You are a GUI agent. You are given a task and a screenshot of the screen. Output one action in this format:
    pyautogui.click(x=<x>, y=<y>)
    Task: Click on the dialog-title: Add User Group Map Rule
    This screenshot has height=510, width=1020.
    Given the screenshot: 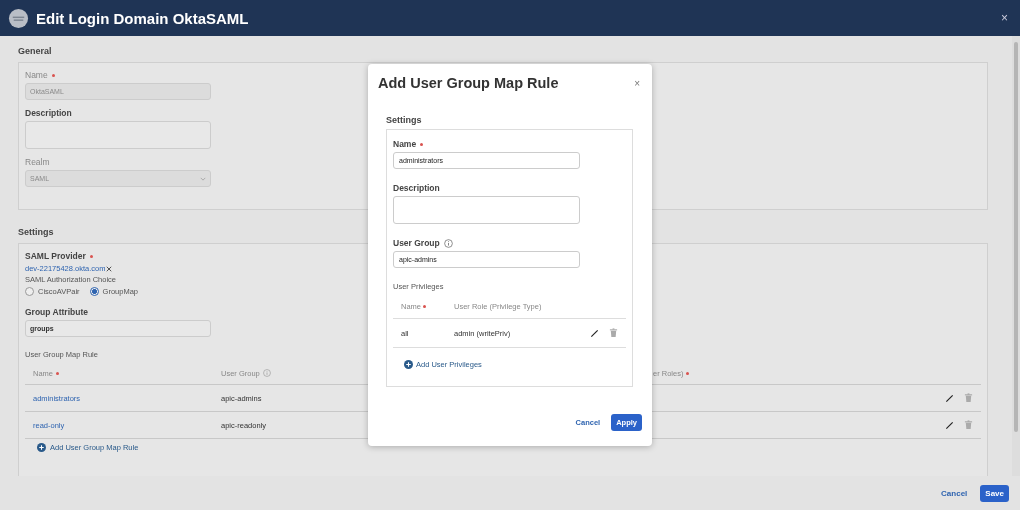 What is the action you would take?
    pyautogui.click(x=468, y=83)
    